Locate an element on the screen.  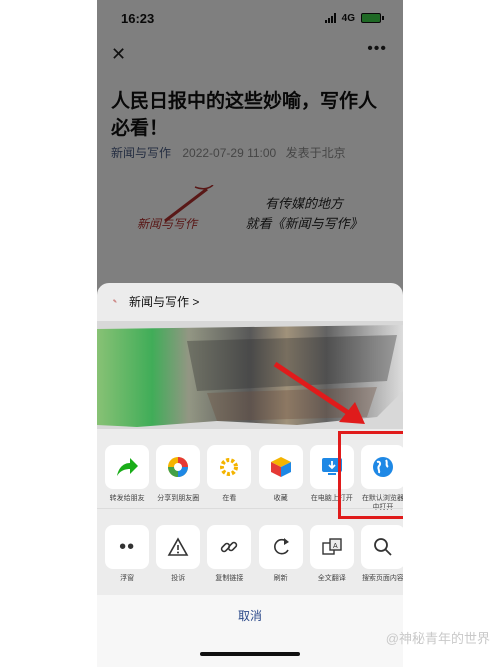
warning-icon is located at coordinates (178, 546).